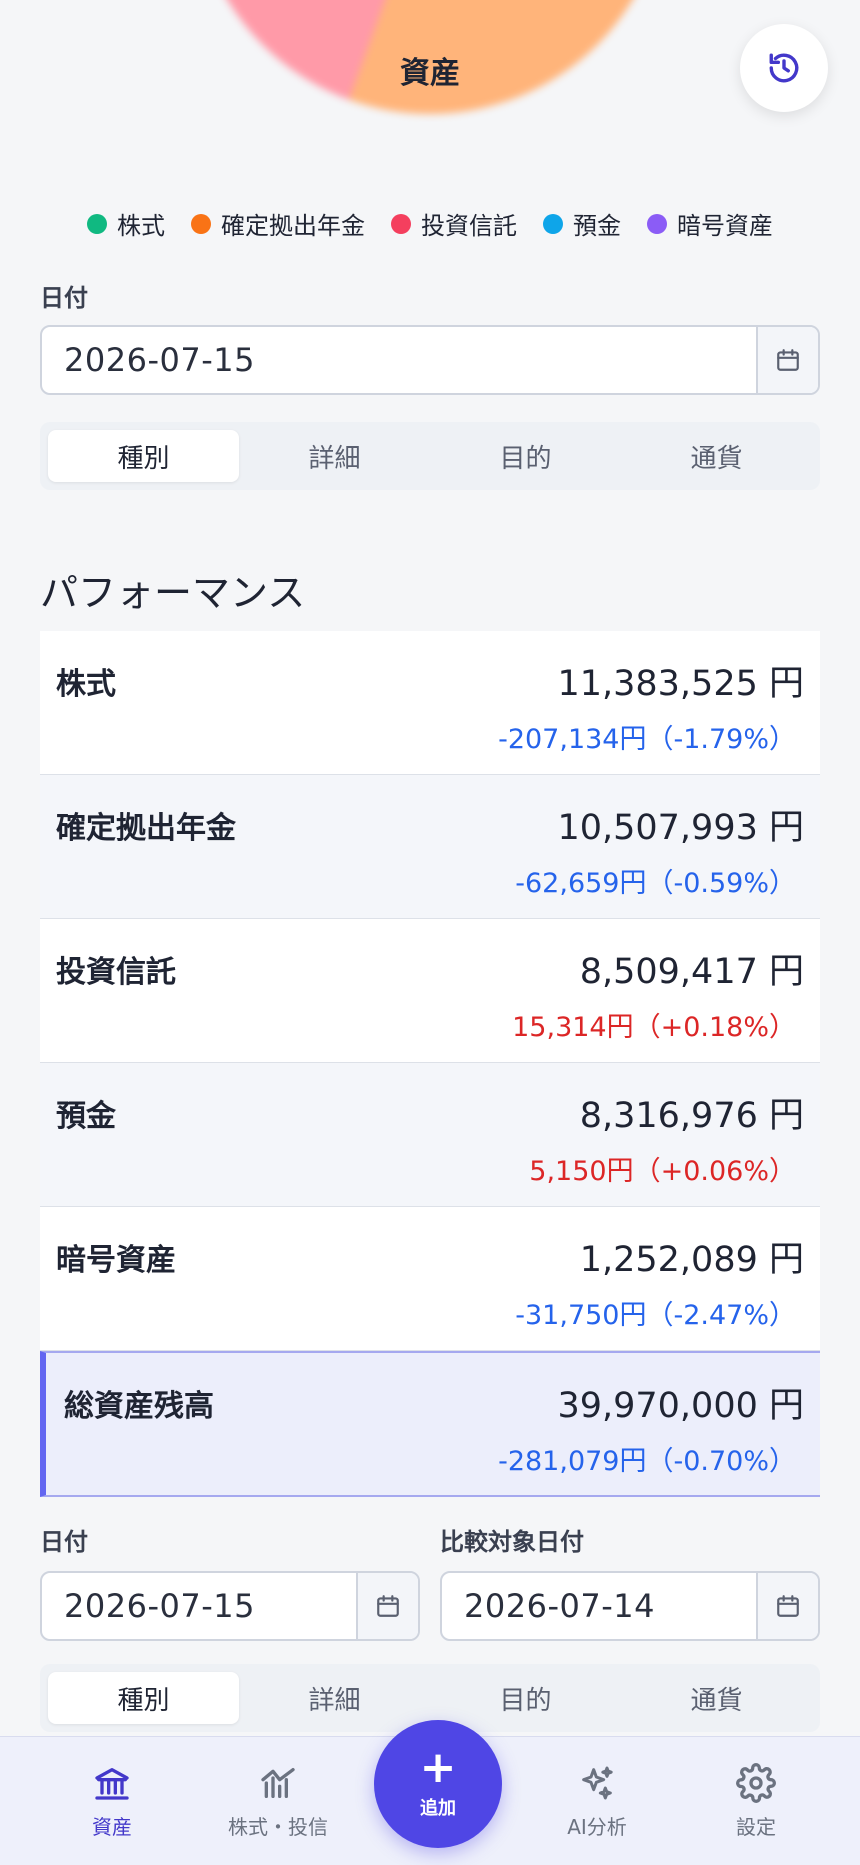 This screenshot has width=860, height=1865. I want to click on add-button-label: 追加, so click(438, 1808).